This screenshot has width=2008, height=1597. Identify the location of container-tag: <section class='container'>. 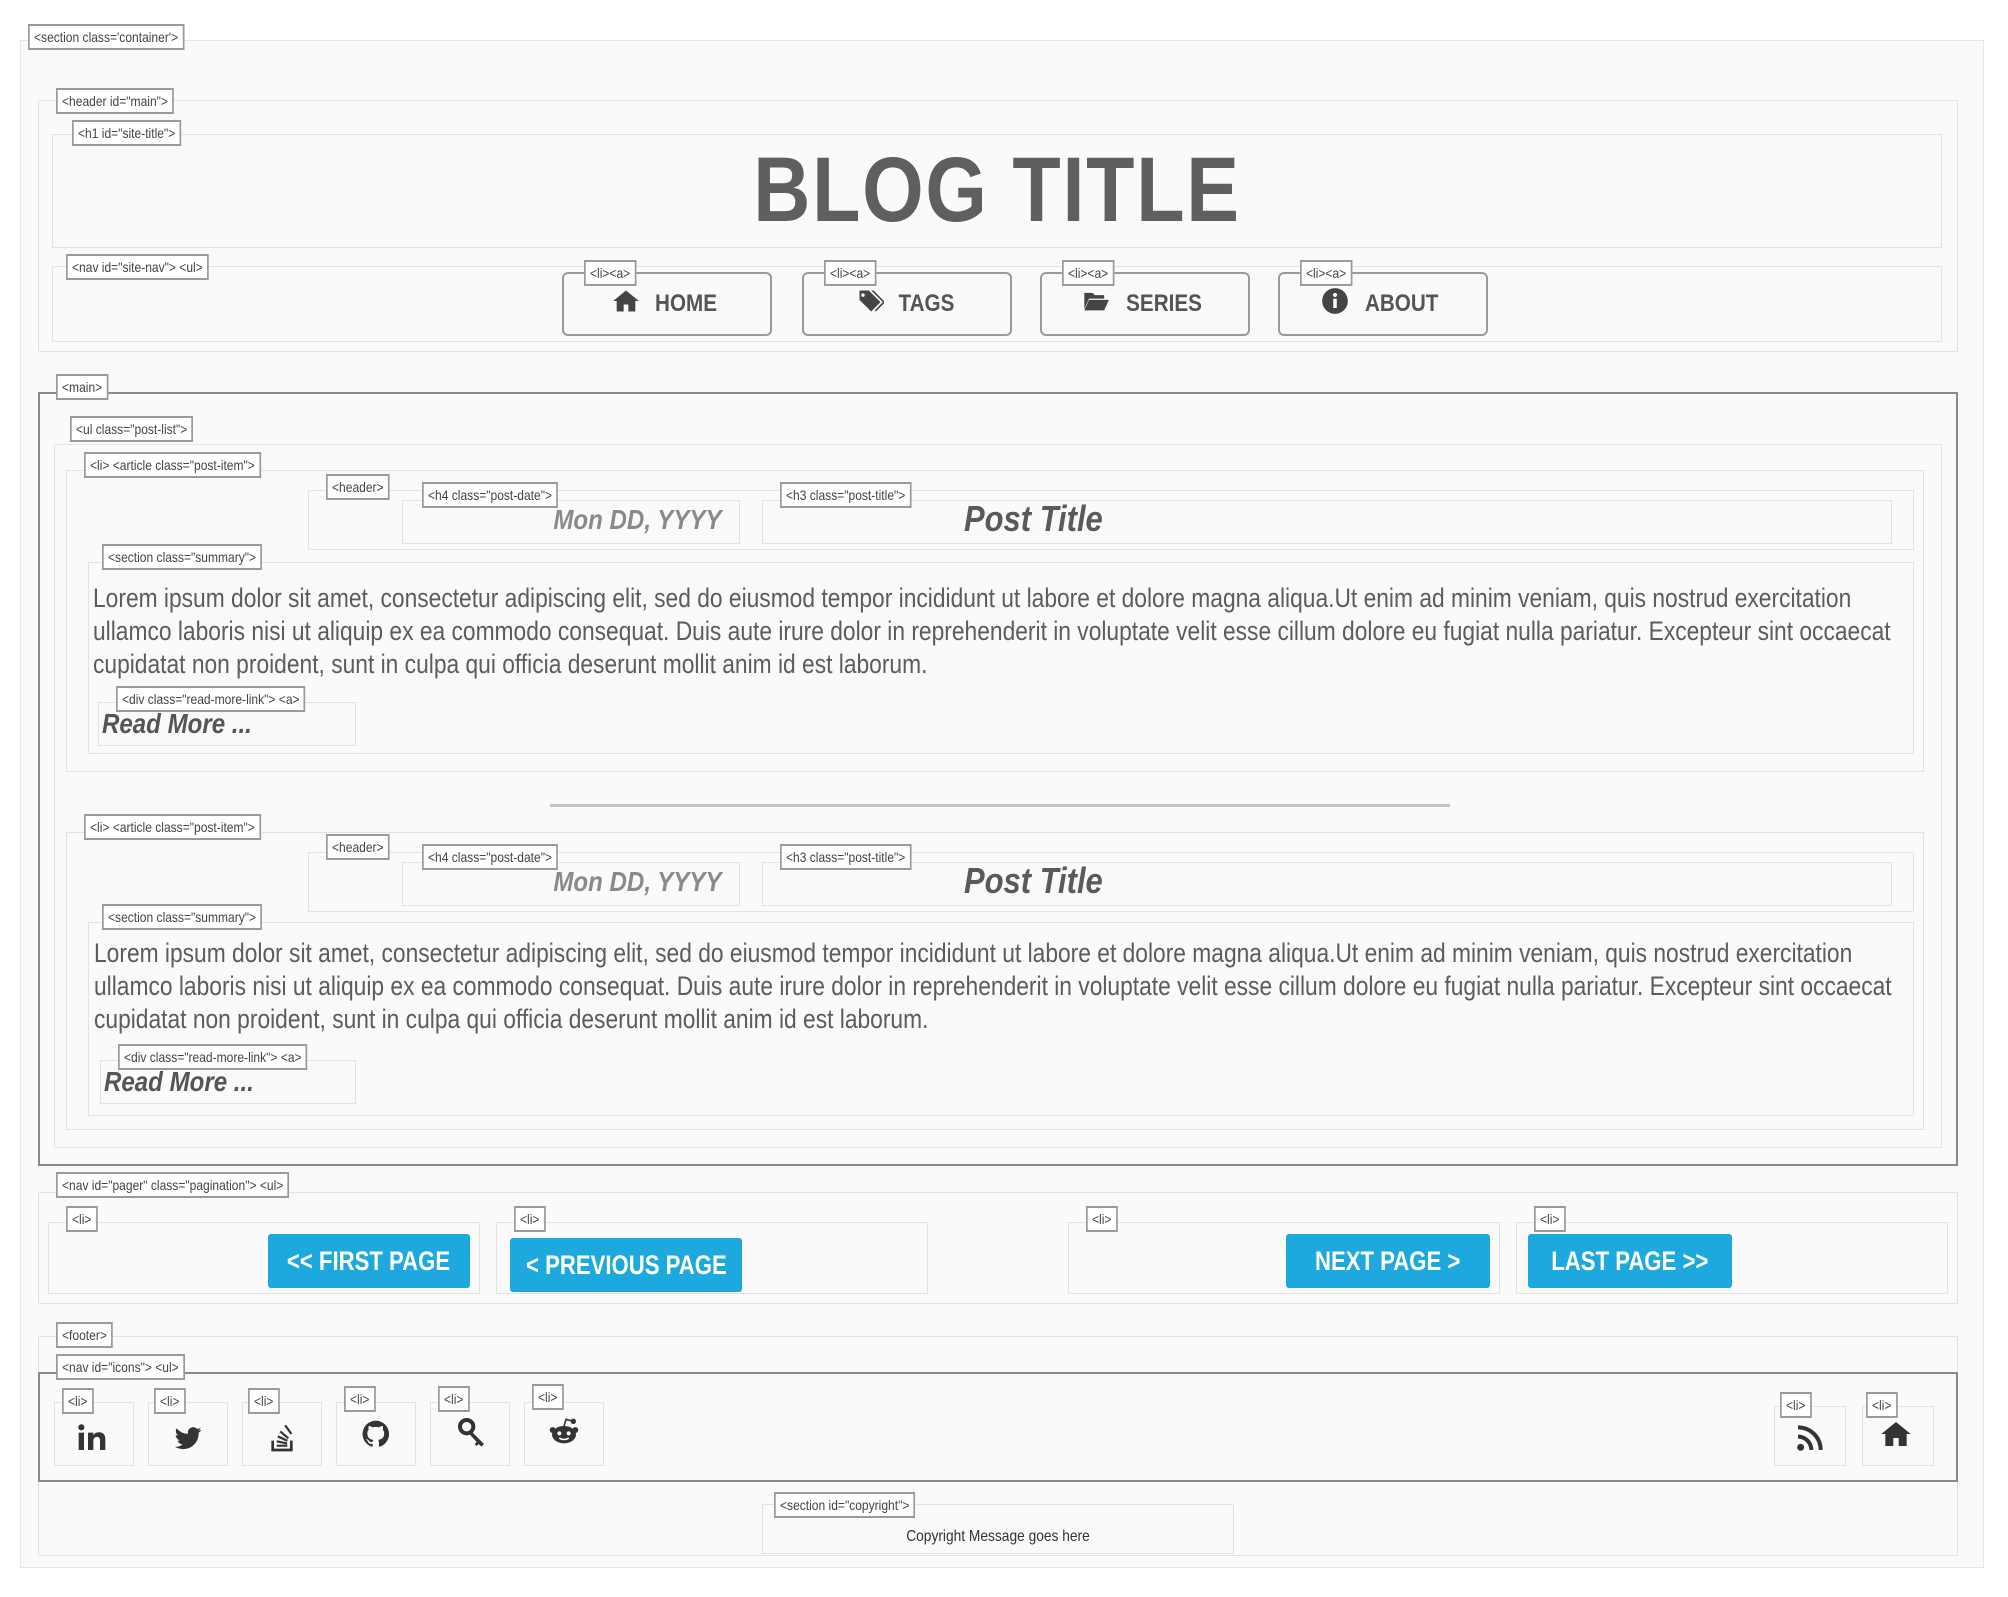
(106, 37).